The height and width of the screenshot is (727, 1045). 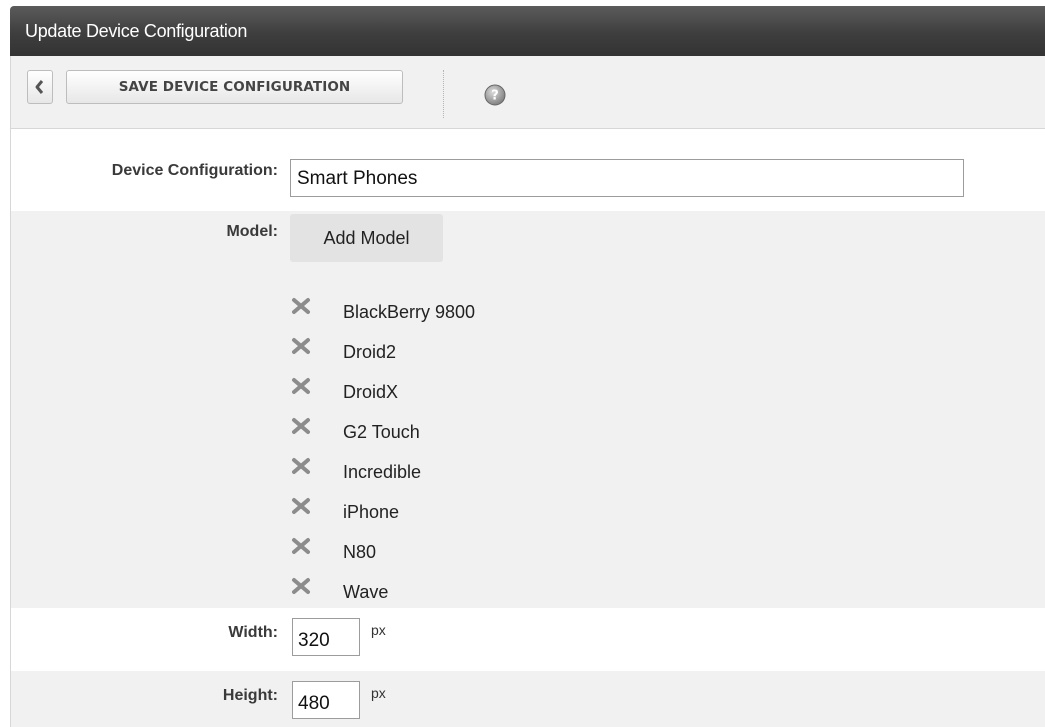 What do you see at coordinates (528, 699) in the screenshot?
I see `height-row: Height: 480 px` at bounding box center [528, 699].